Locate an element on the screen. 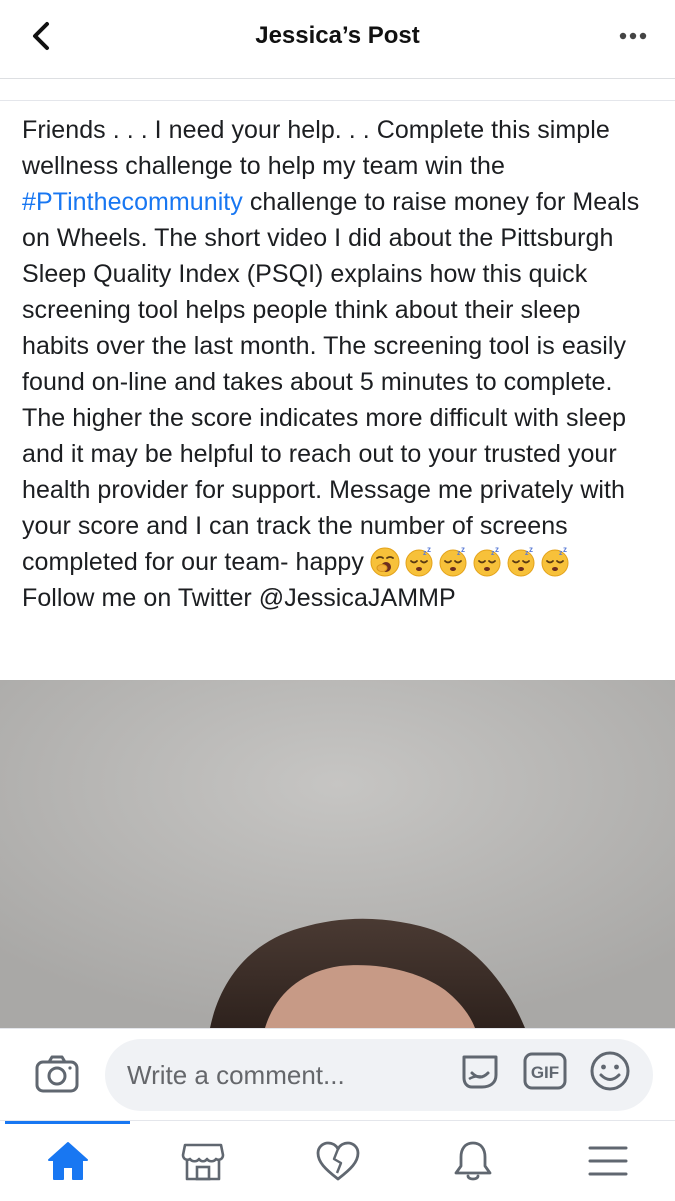  tab-menu is located at coordinates (607, 1161).